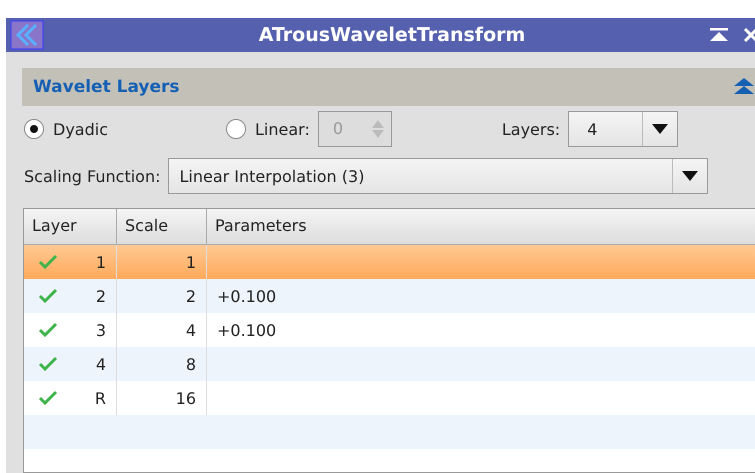  What do you see at coordinates (27, 35) in the screenshot?
I see `app-icon` at bounding box center [27, 35].